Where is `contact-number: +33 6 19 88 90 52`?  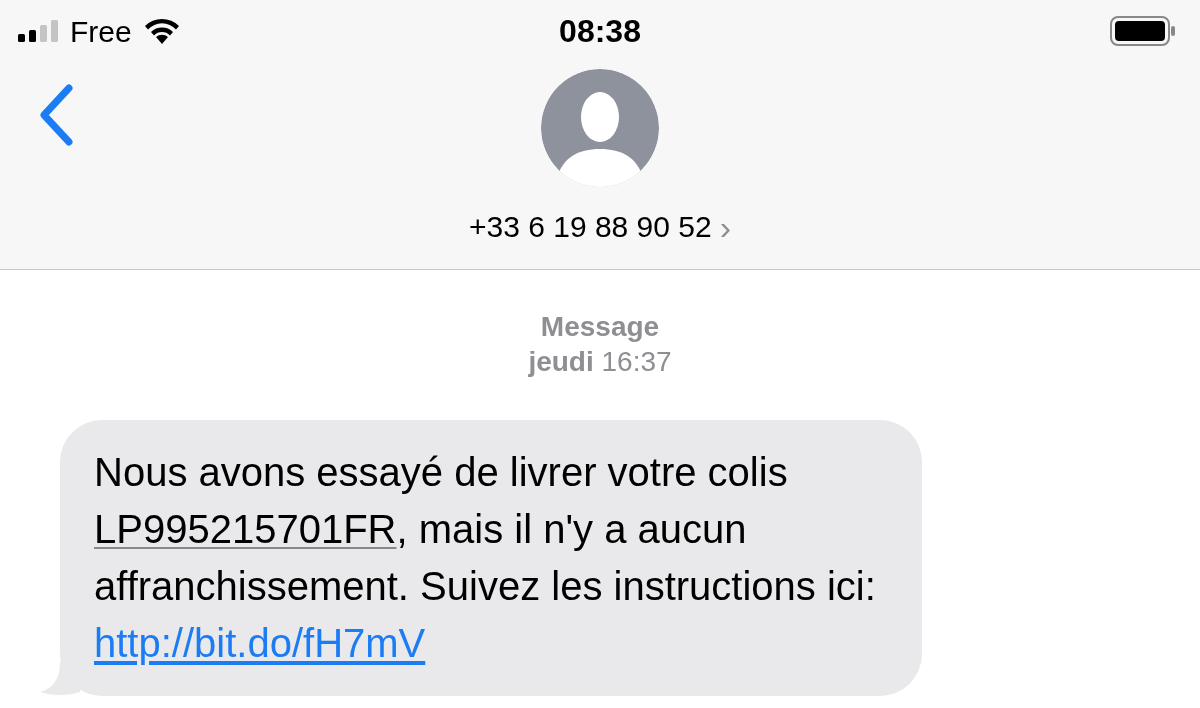
contact-number: +33 6 19 88 90 52 is located at coordinates (590, 226).